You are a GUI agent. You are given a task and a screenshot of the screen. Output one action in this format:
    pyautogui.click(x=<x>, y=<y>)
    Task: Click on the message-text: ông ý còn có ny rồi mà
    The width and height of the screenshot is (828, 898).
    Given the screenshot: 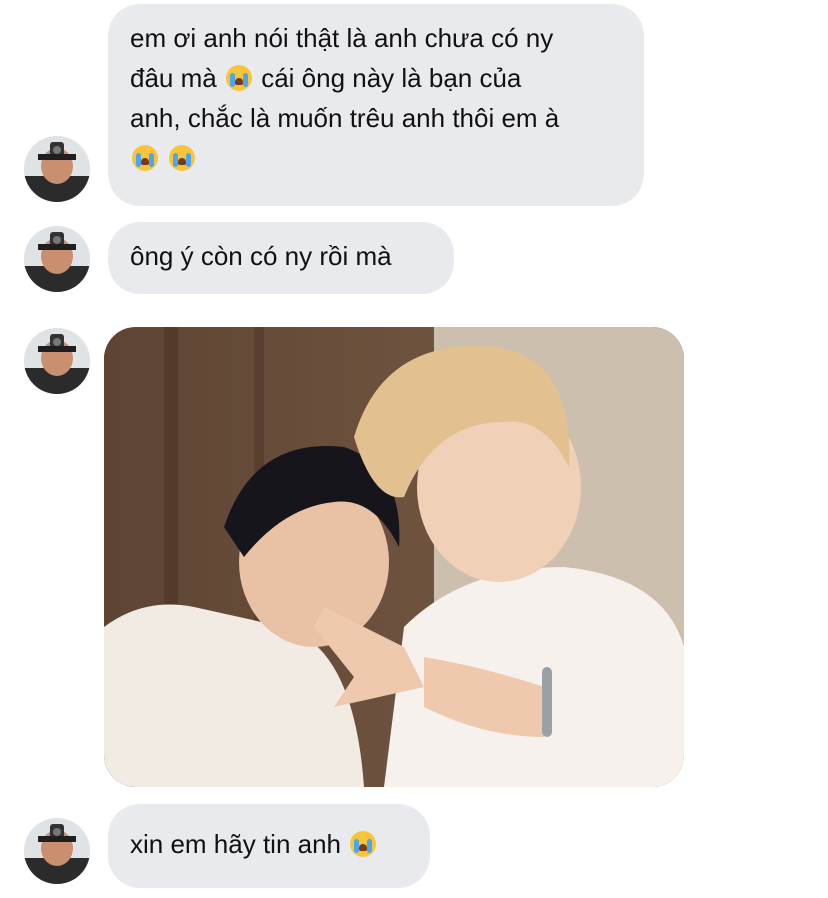 What is the action you would take?
    pyautogui.click(x=261, y=256)
    